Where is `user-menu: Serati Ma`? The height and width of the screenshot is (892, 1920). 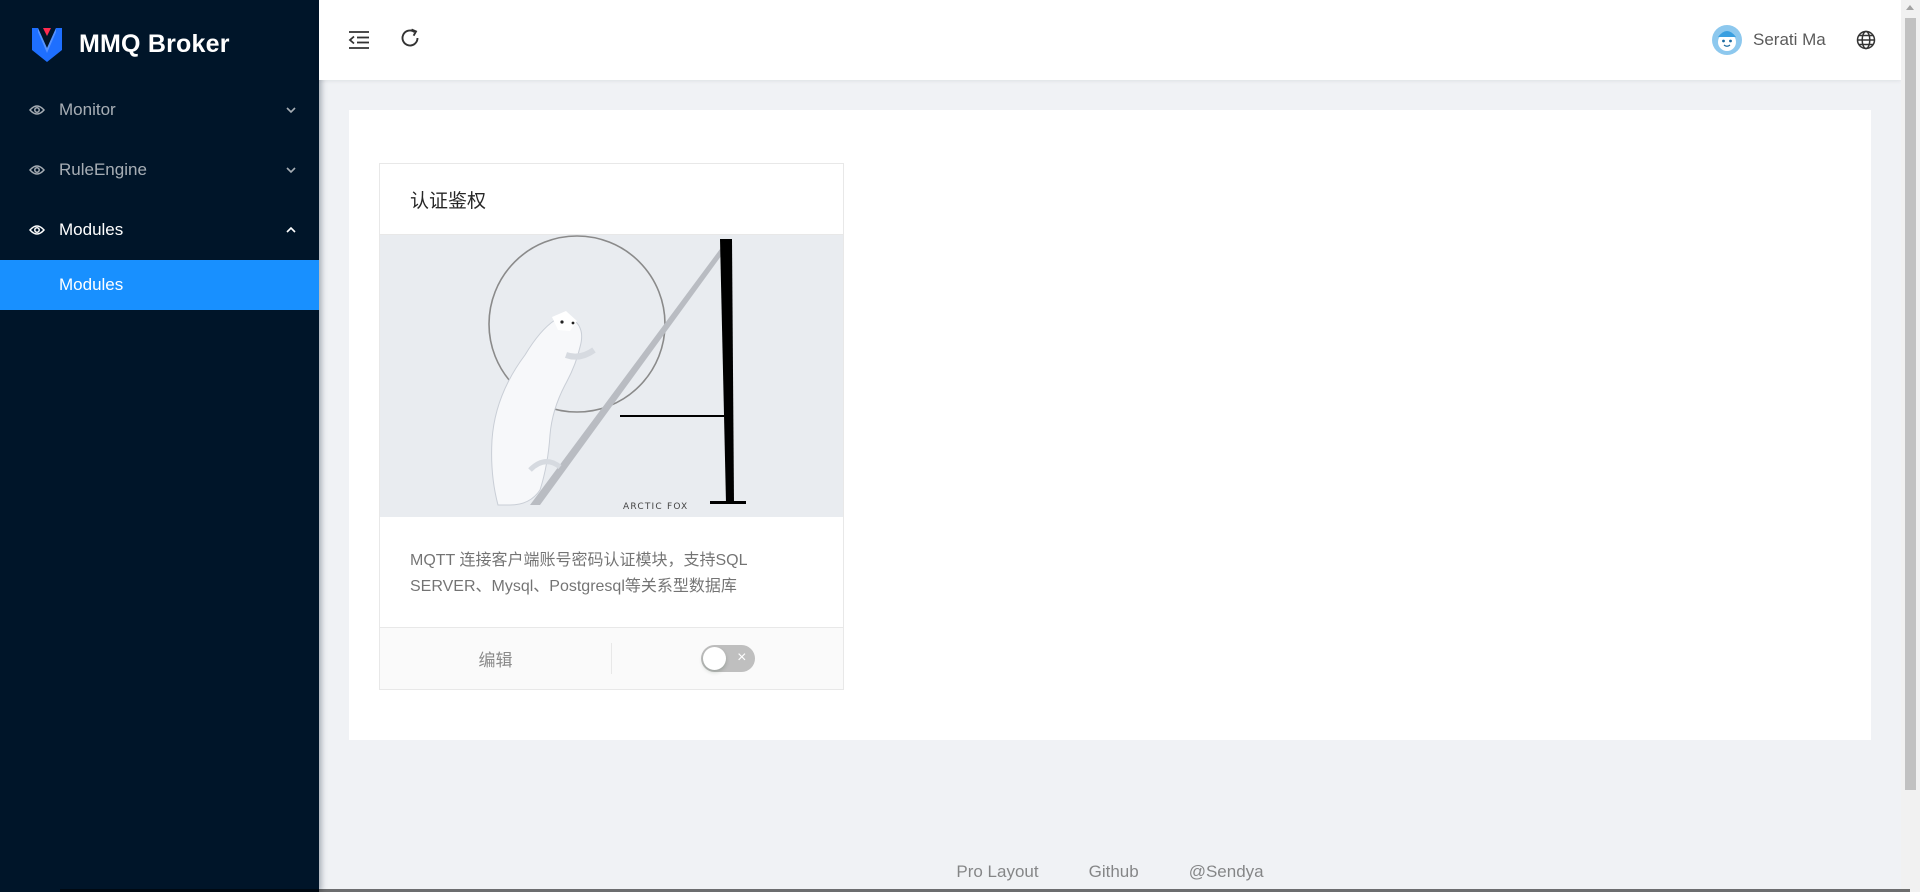
user-menu: Serati Ma is located at coordinates (1769, 40).